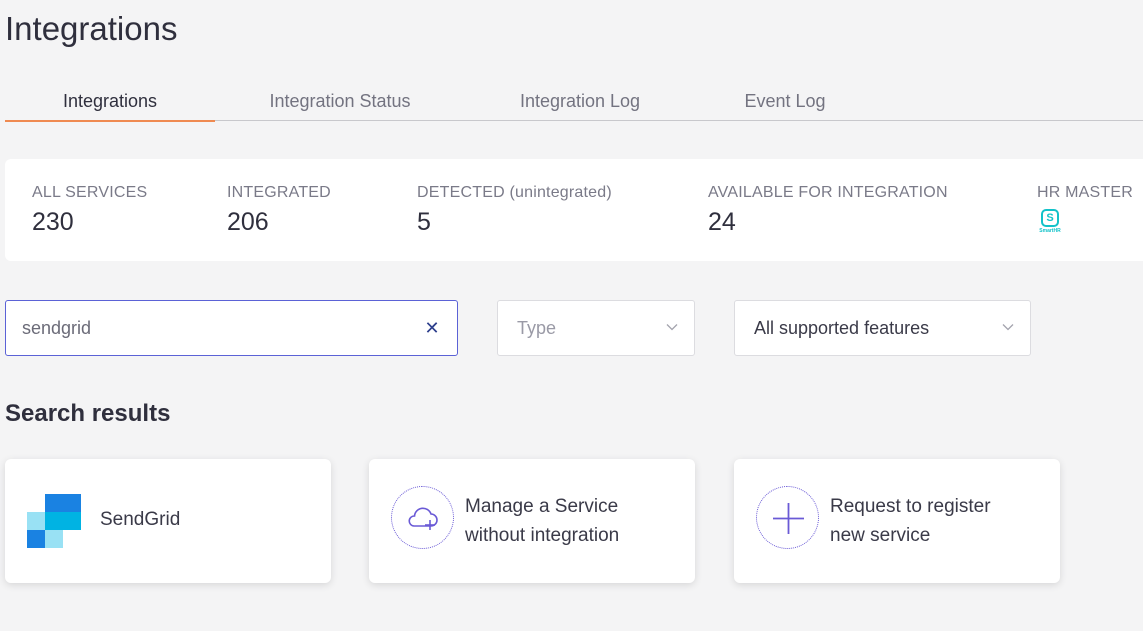 The image size is (1143, 631). What do you see at coordinates (53, 222) in the screenshot?
I see `stat-value: 230` at bounding box center [53, 222].